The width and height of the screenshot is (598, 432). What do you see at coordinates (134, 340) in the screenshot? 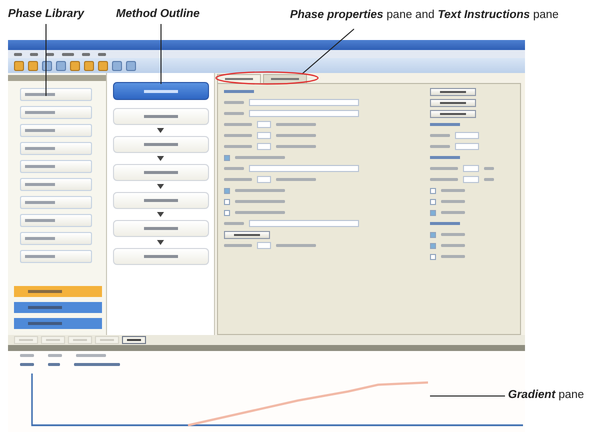
I see `toolbar-button` at bounding box center [134, 340].